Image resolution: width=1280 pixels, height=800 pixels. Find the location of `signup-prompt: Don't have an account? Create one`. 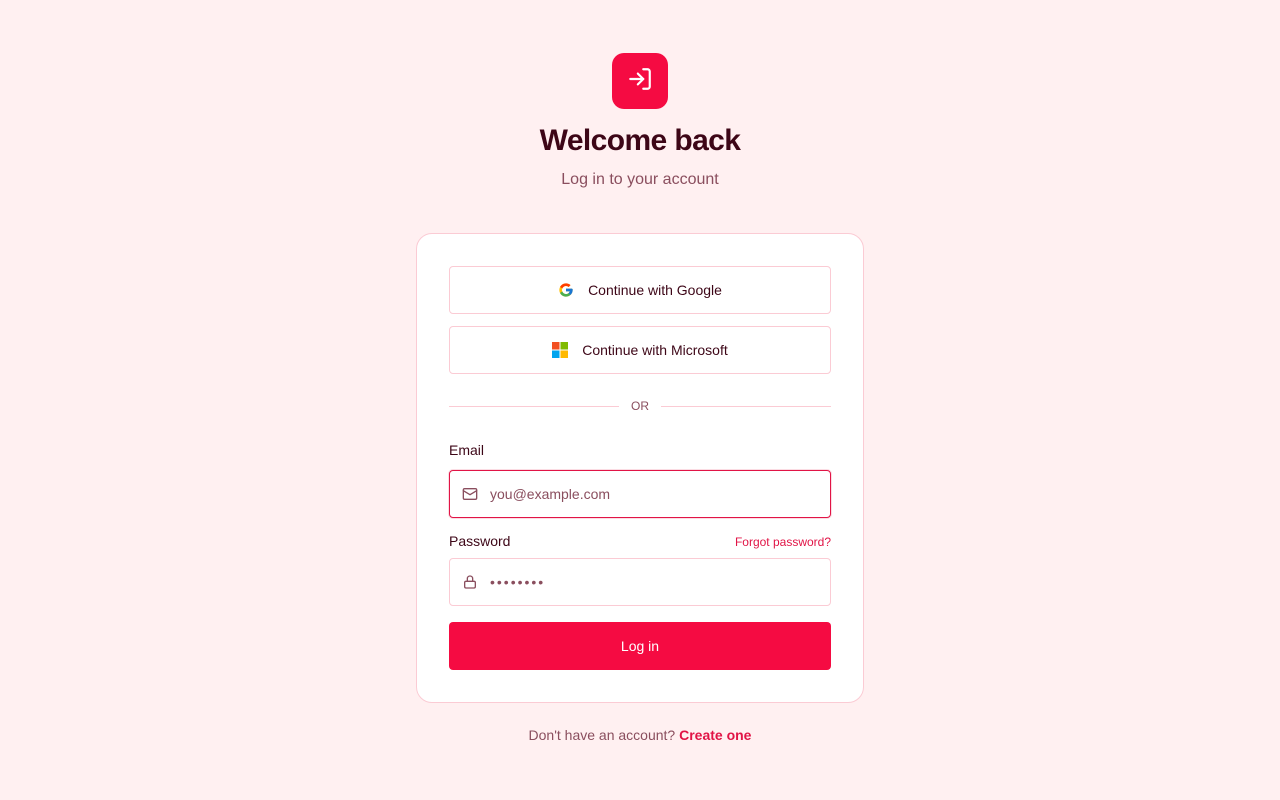

signup-prompt: Don't have an account? Create one is located at coordinates (640, 735).